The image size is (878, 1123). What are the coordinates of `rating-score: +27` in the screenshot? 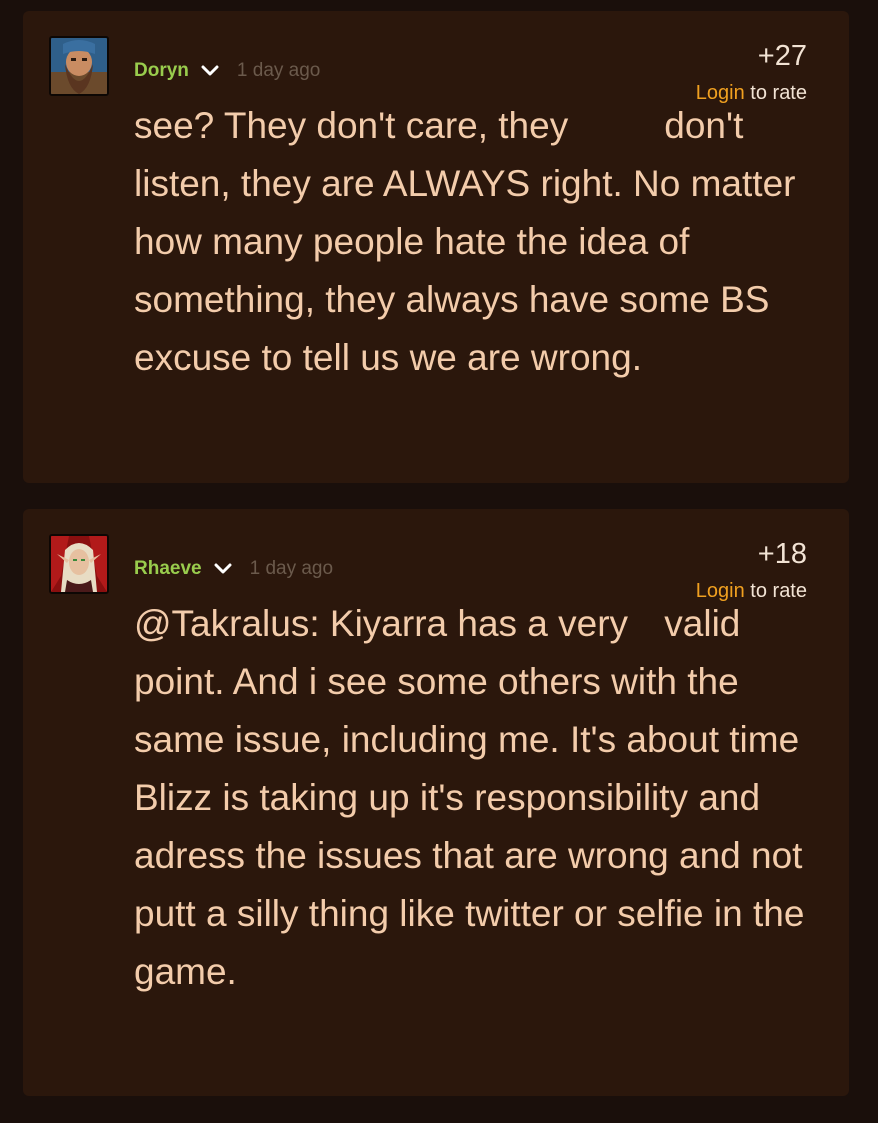 It's located at (782, 56).